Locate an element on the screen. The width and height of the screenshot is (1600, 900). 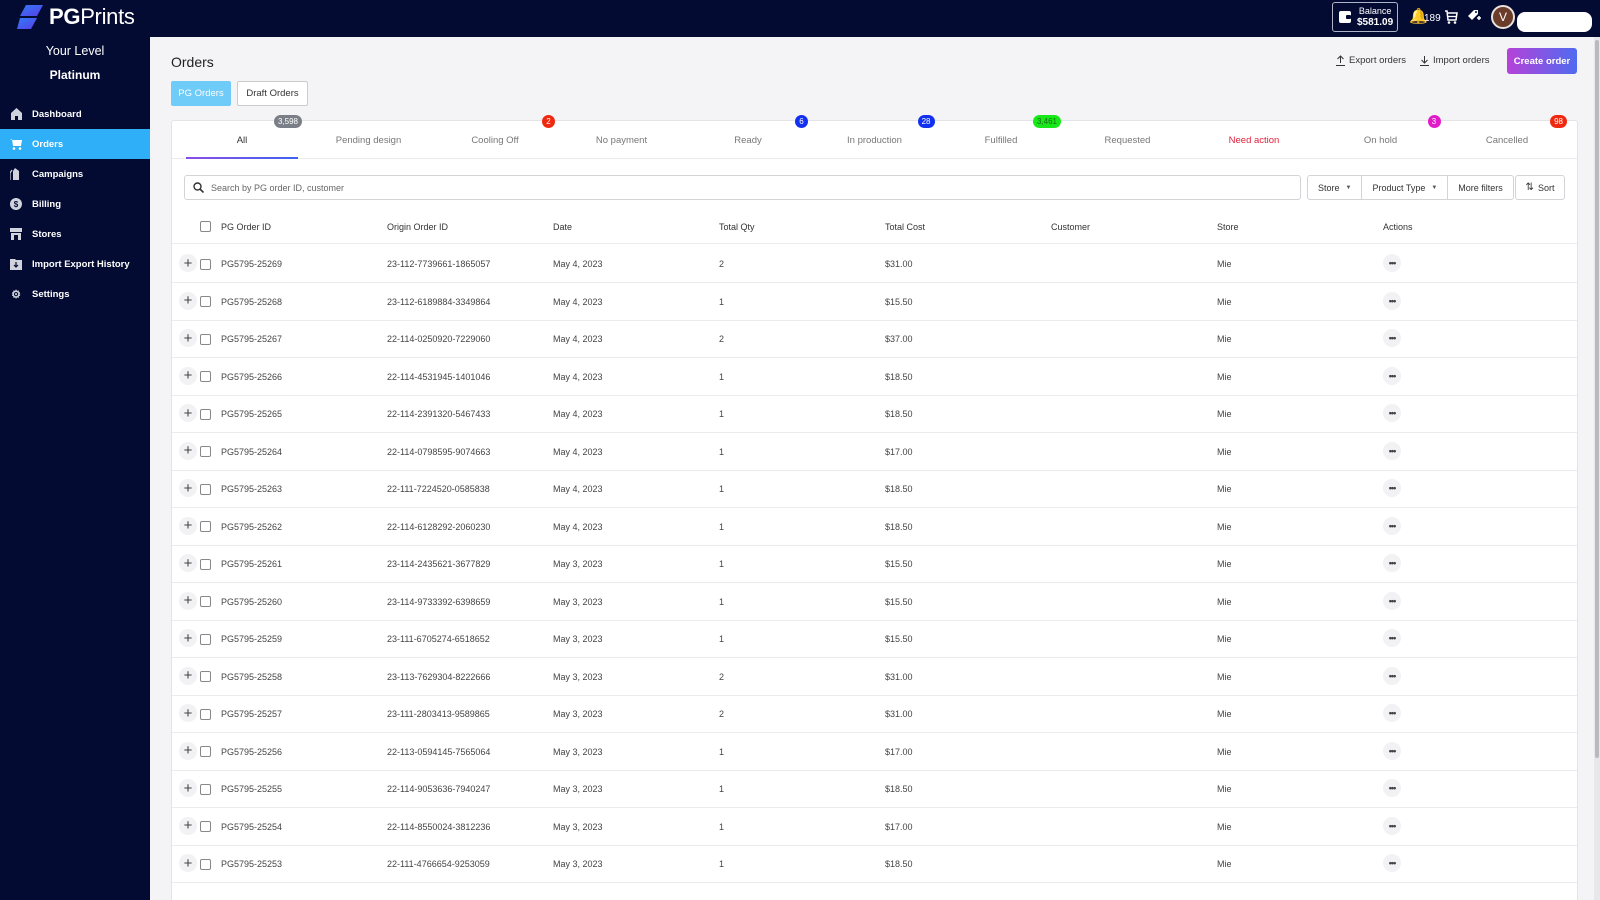
store-filter: Store ▼ is located at coordinates (1335, 187).